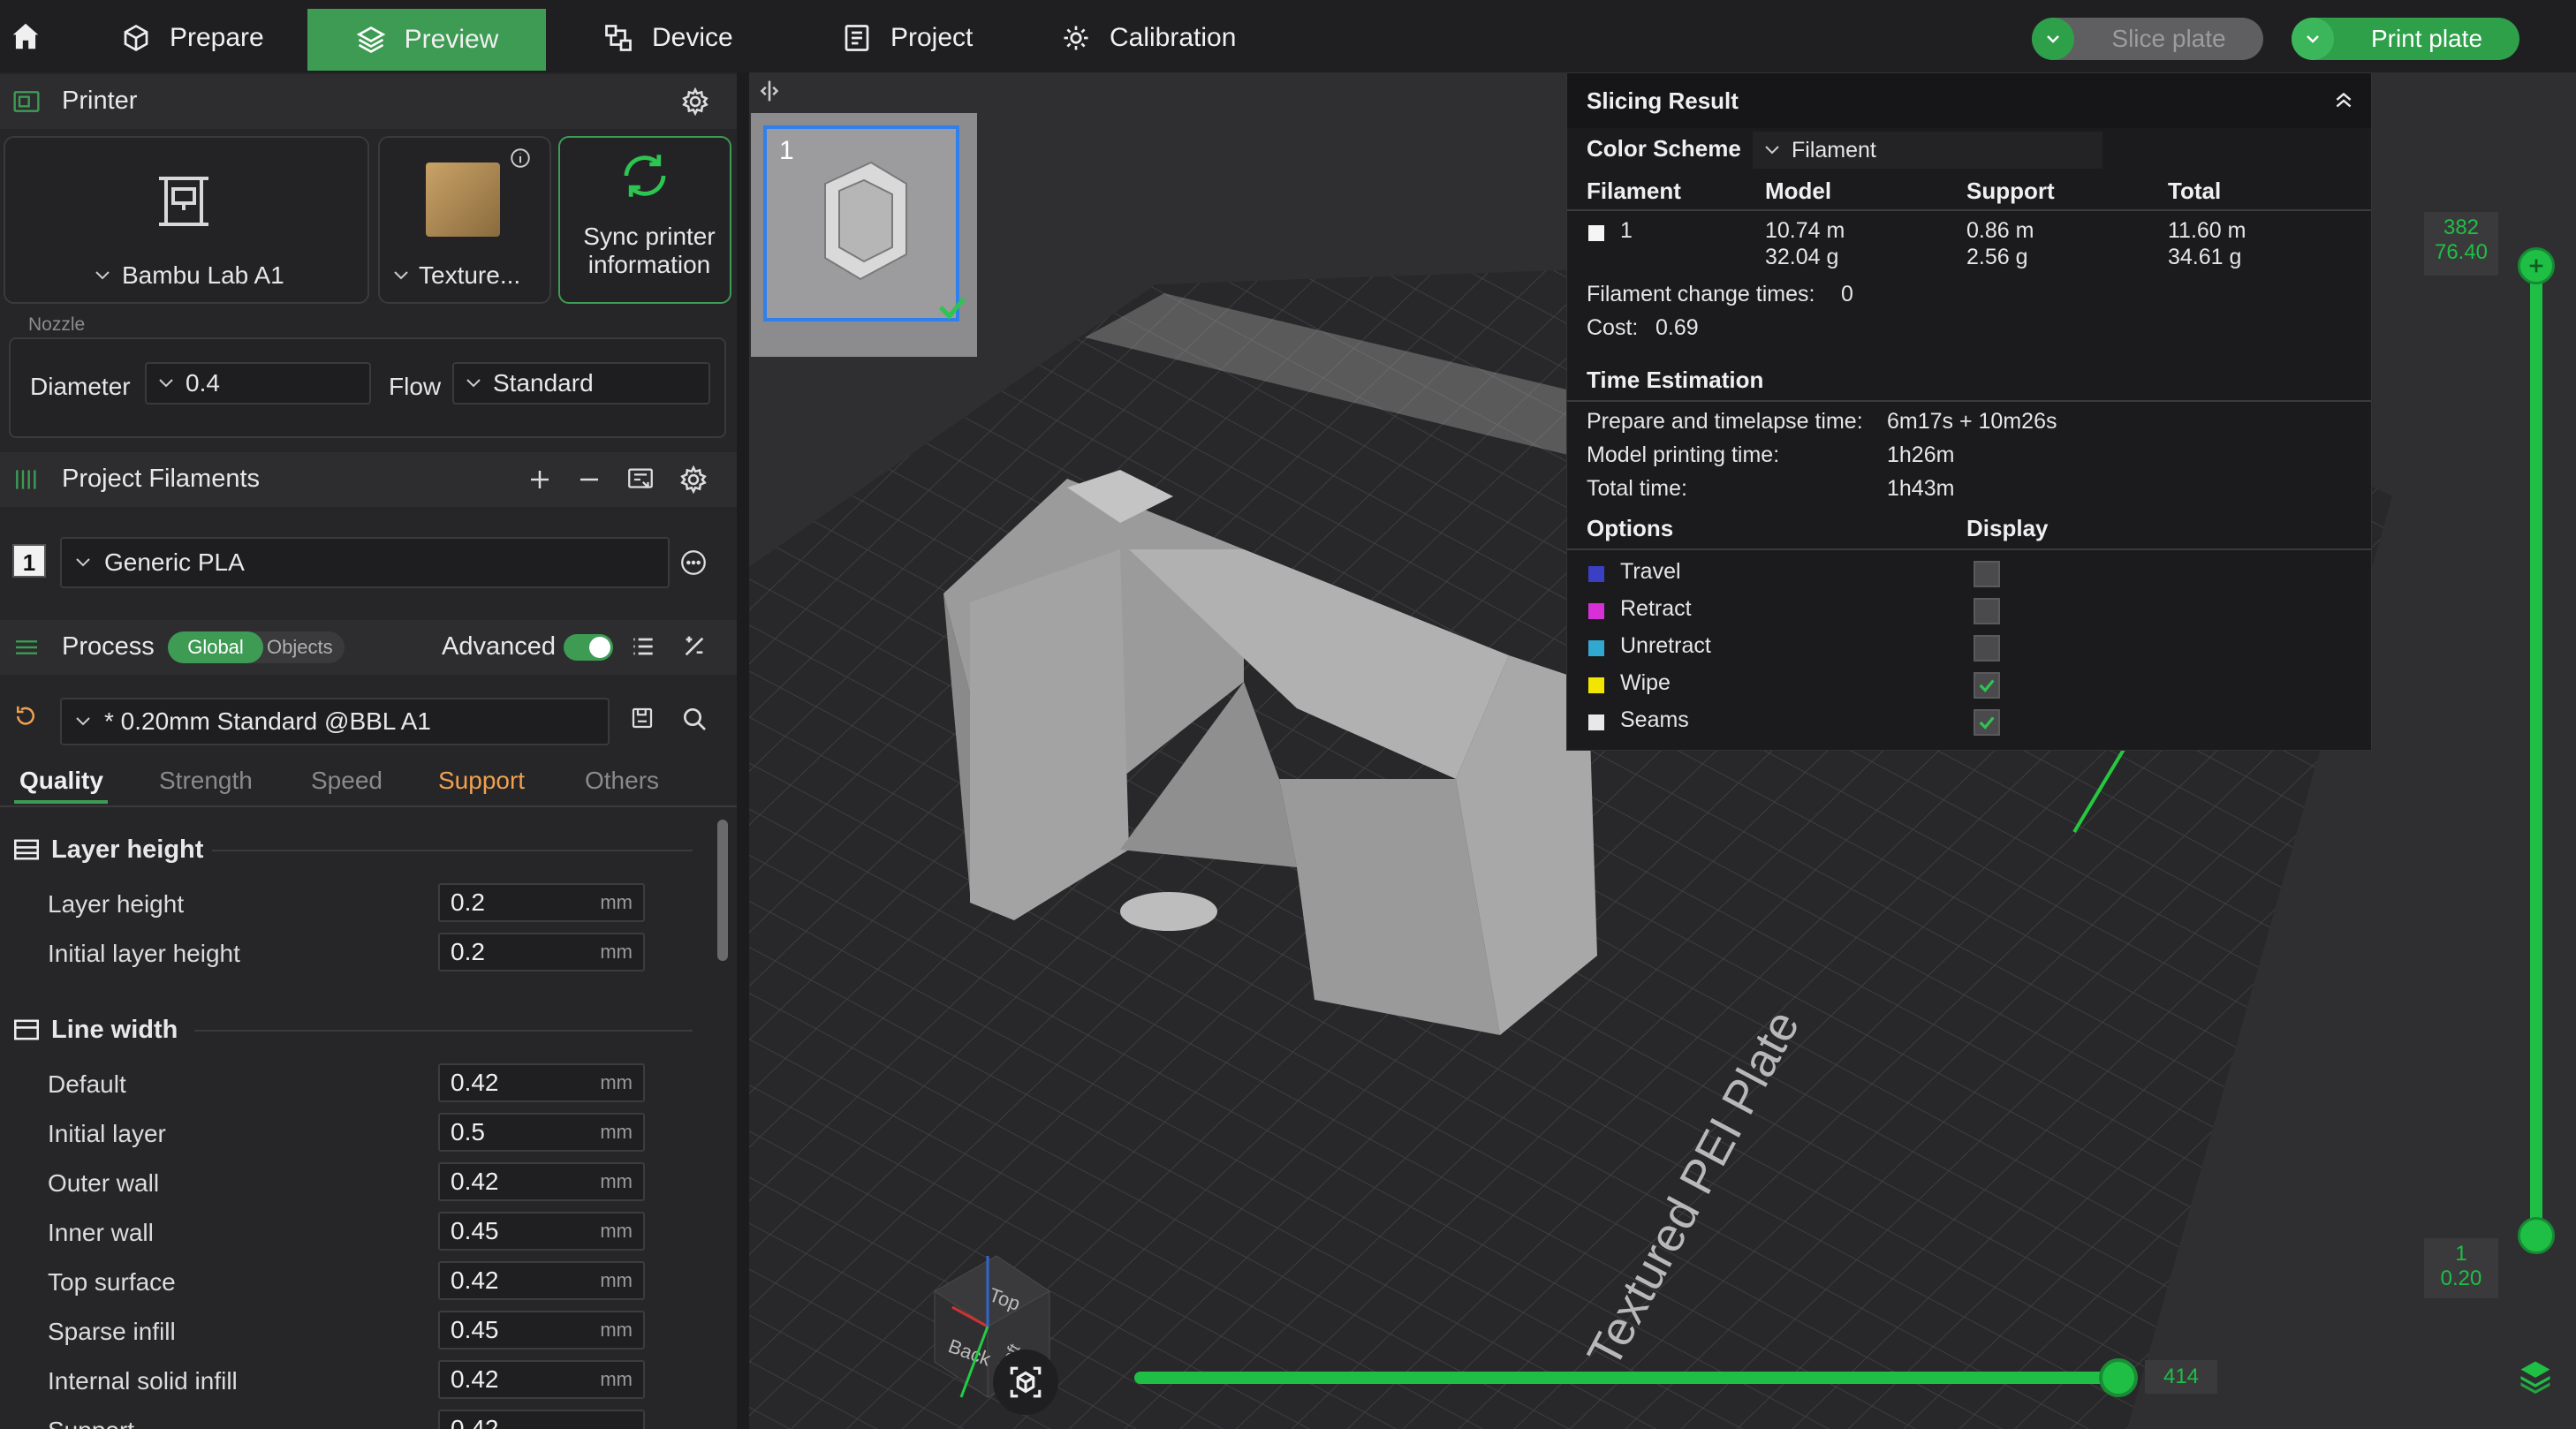 The height and width of the screenshot is (1429, 2576). I want to click on change-times-value: 0, so click(1847, 294).